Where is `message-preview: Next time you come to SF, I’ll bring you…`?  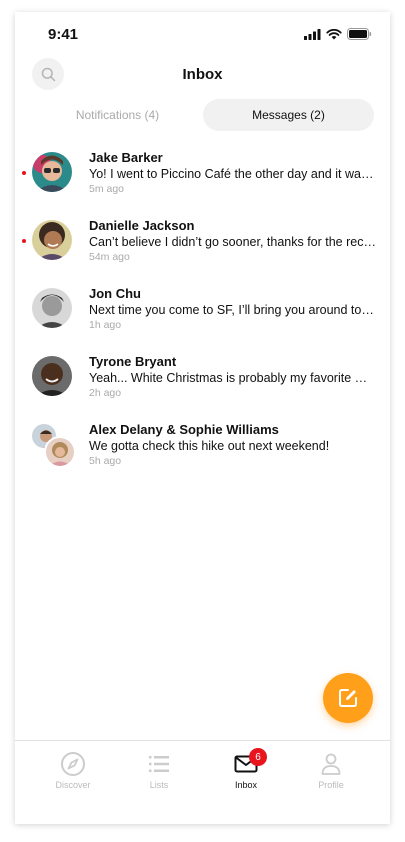
message-preview: Next time you come to SF, I’ll bring you… is located at coordinates (233, 310).